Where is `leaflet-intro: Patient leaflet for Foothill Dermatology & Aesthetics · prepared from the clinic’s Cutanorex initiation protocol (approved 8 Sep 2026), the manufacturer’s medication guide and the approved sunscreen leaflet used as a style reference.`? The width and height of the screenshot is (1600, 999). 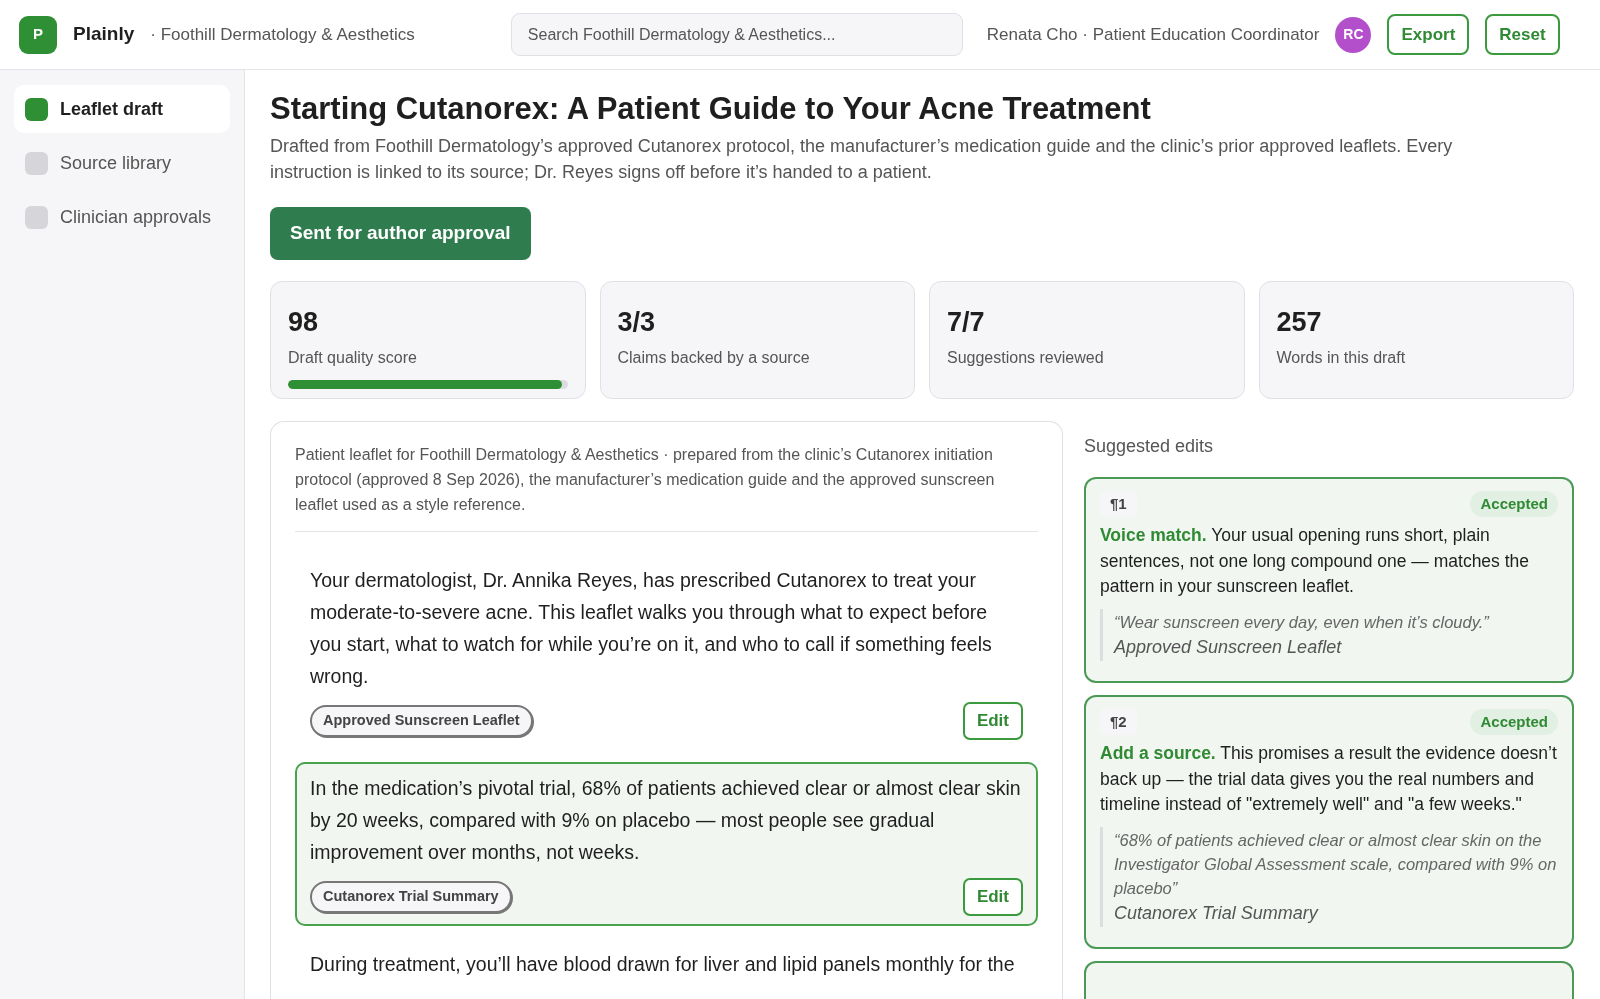
leaflet-intro: Patient leaflet for Foothill Dermatology & Aesthetics · prepared from the clinic’s Cutanorex initiation protocol (approved 8 Sep 2026), the manufacturer’s medication guide and the approved sunscreen leaflet used as a style reference. is located at coordinates (666, 486).